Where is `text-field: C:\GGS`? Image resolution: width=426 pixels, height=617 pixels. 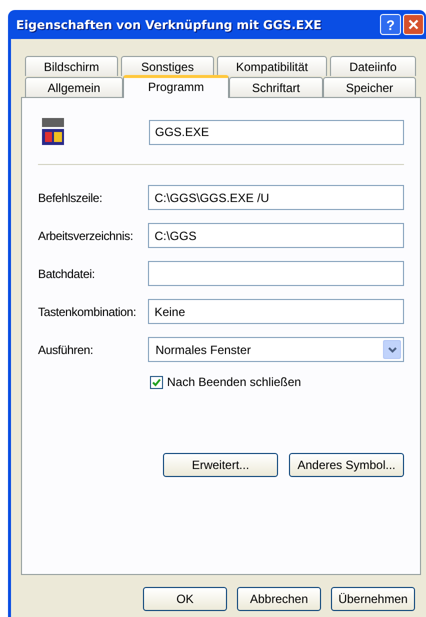
text-field: C:\GGS is located at coordinates (276, 235).